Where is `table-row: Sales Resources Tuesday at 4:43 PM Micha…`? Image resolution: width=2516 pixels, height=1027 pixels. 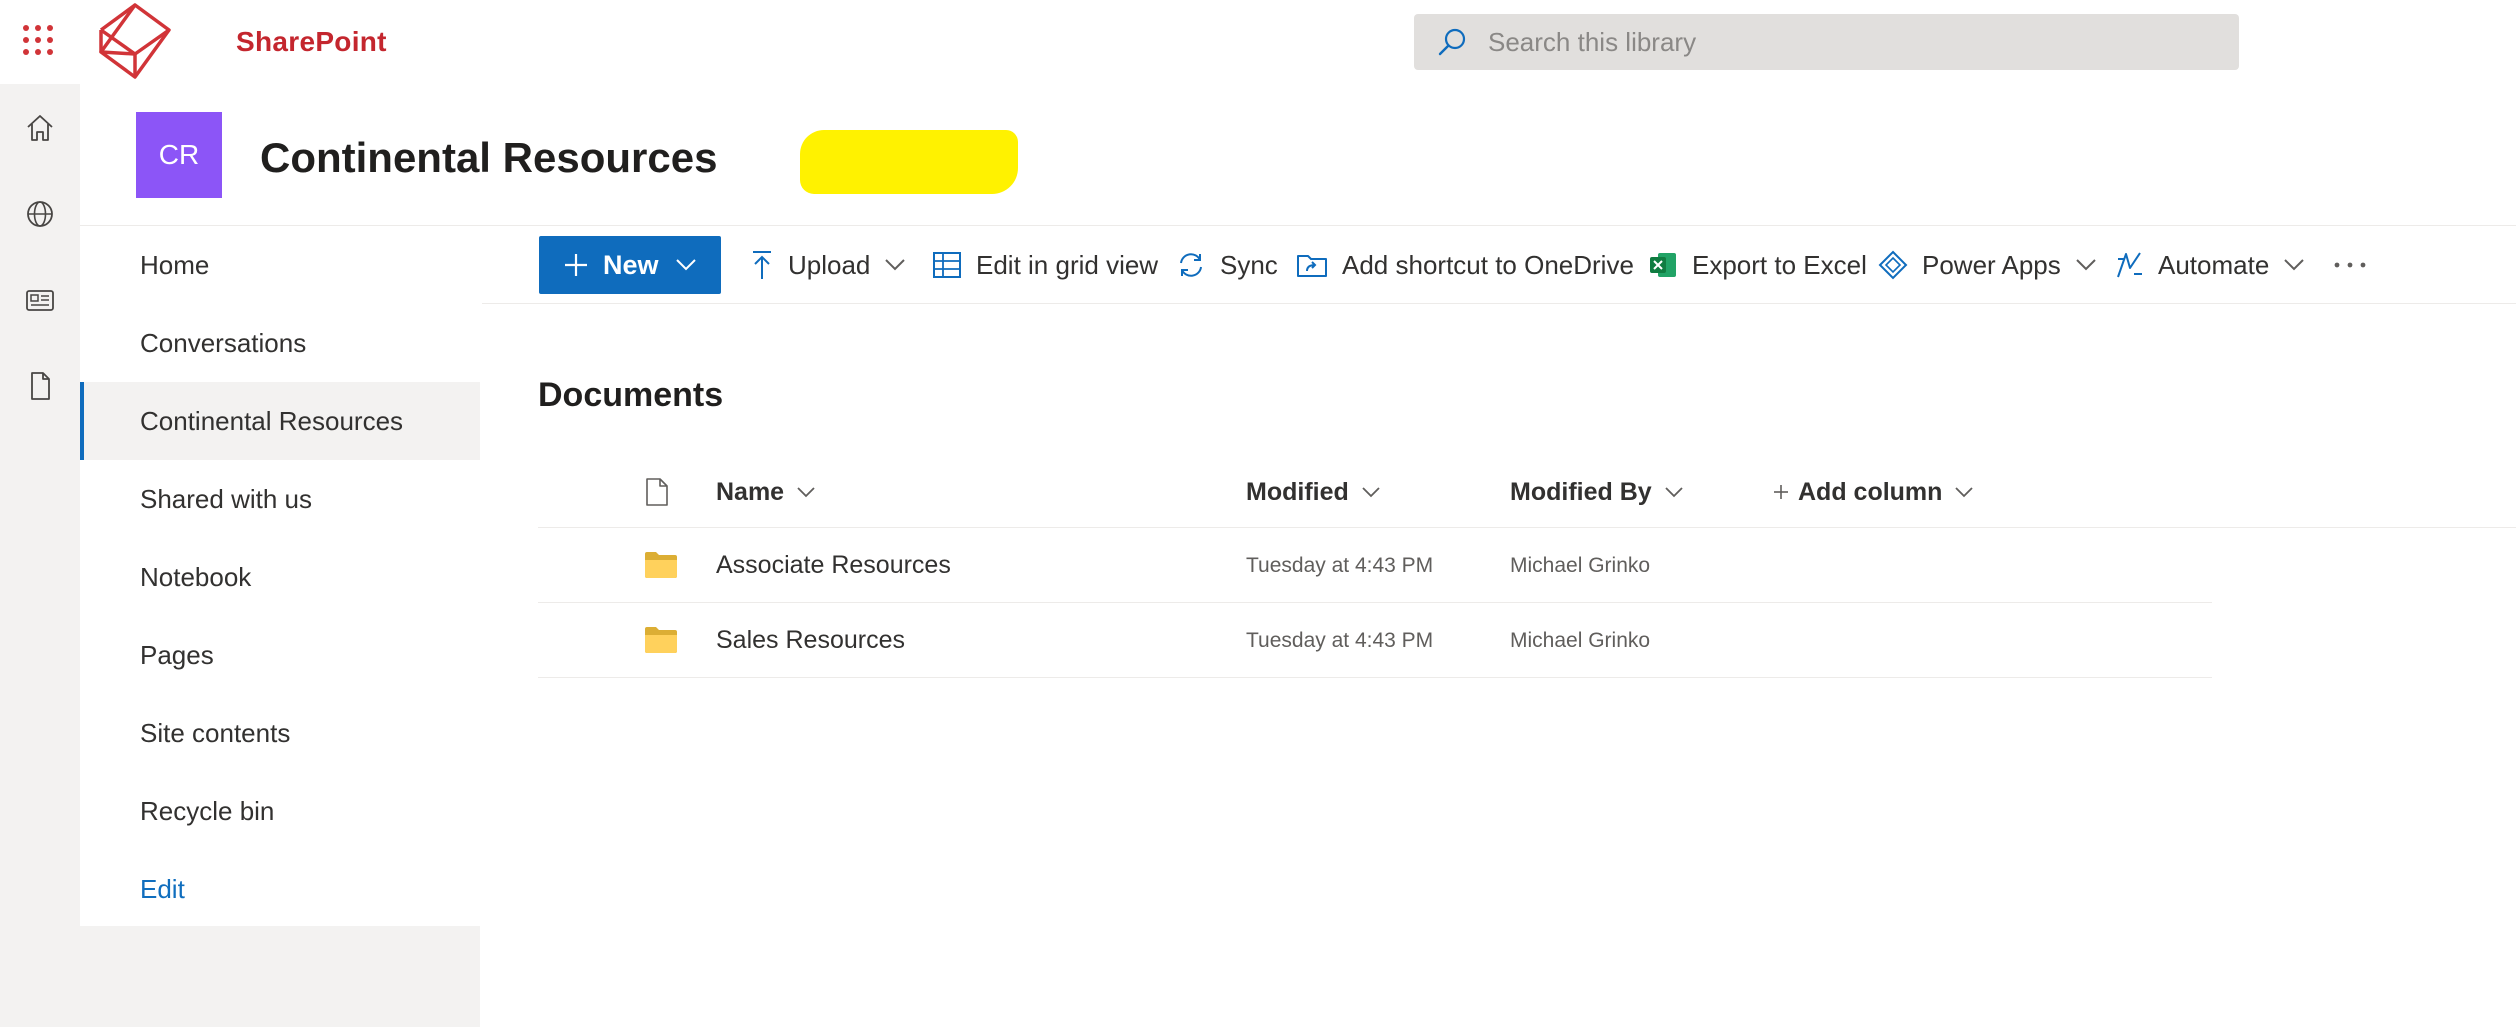 table-row: Sales Resources Tuesday at 4:43 PM Micha… is located at coordinates (1375, 640).